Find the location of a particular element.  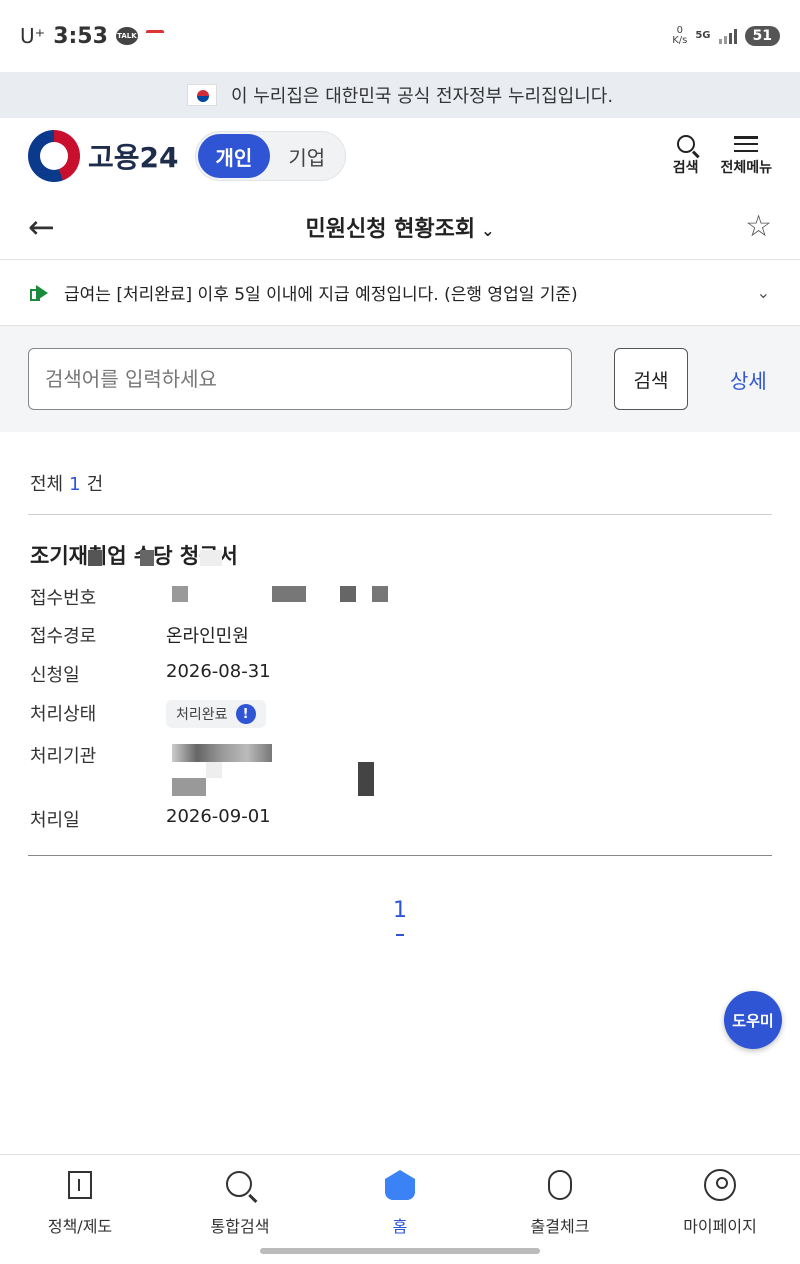

network-type: 5G is located at coordinates (703, 35).